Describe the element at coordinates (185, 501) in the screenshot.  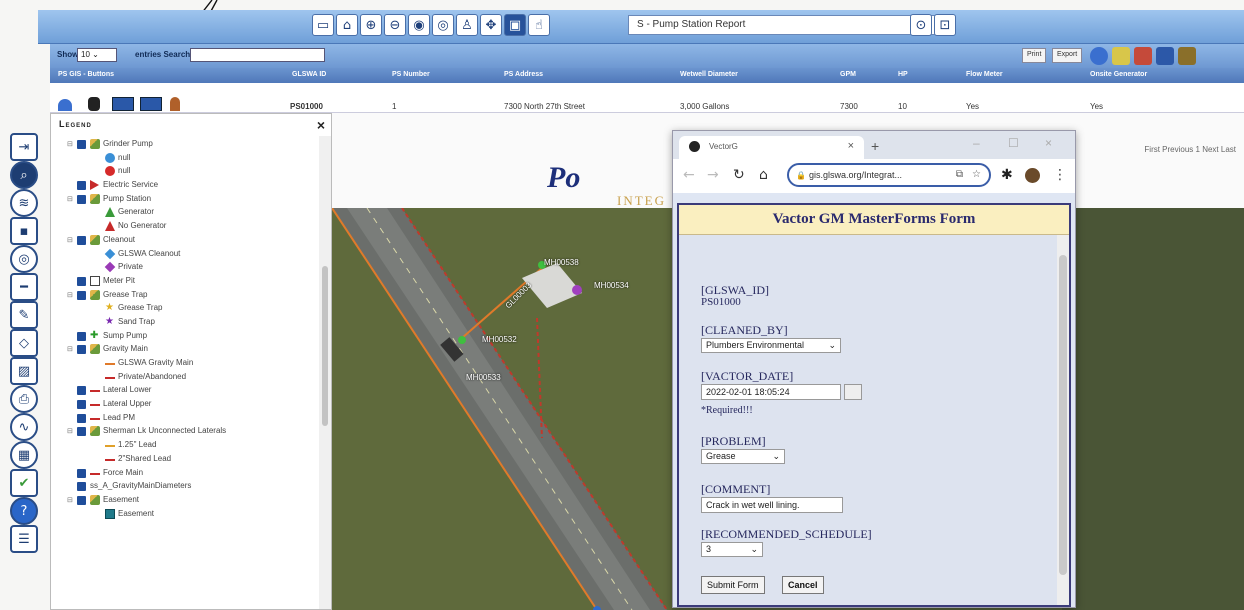
I see `legend-item: ⊟ Easement` at that location.